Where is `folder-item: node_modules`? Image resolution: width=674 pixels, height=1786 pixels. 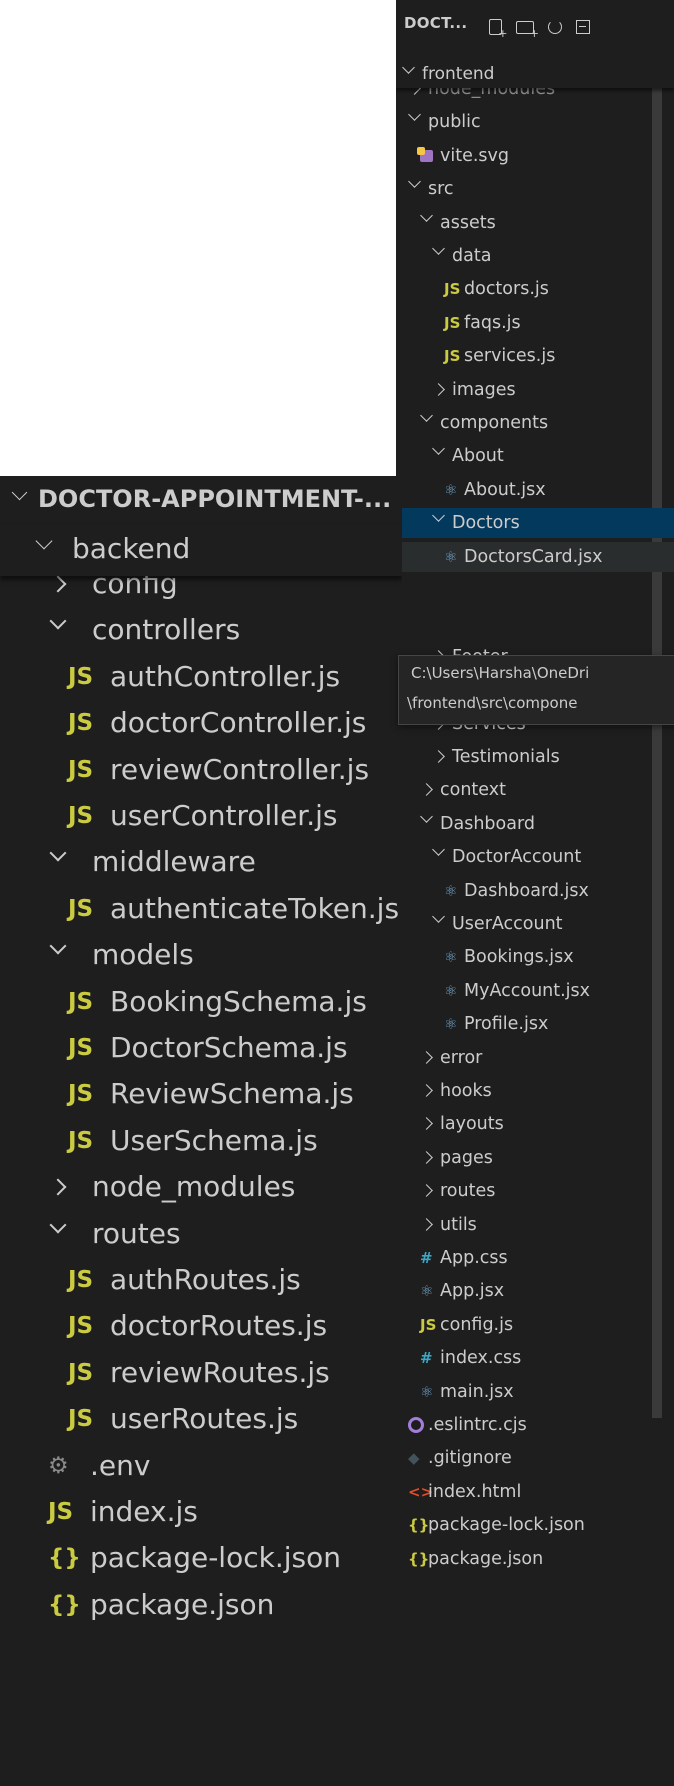
folder-item: node_modules is located at coordinates (201, 1187).